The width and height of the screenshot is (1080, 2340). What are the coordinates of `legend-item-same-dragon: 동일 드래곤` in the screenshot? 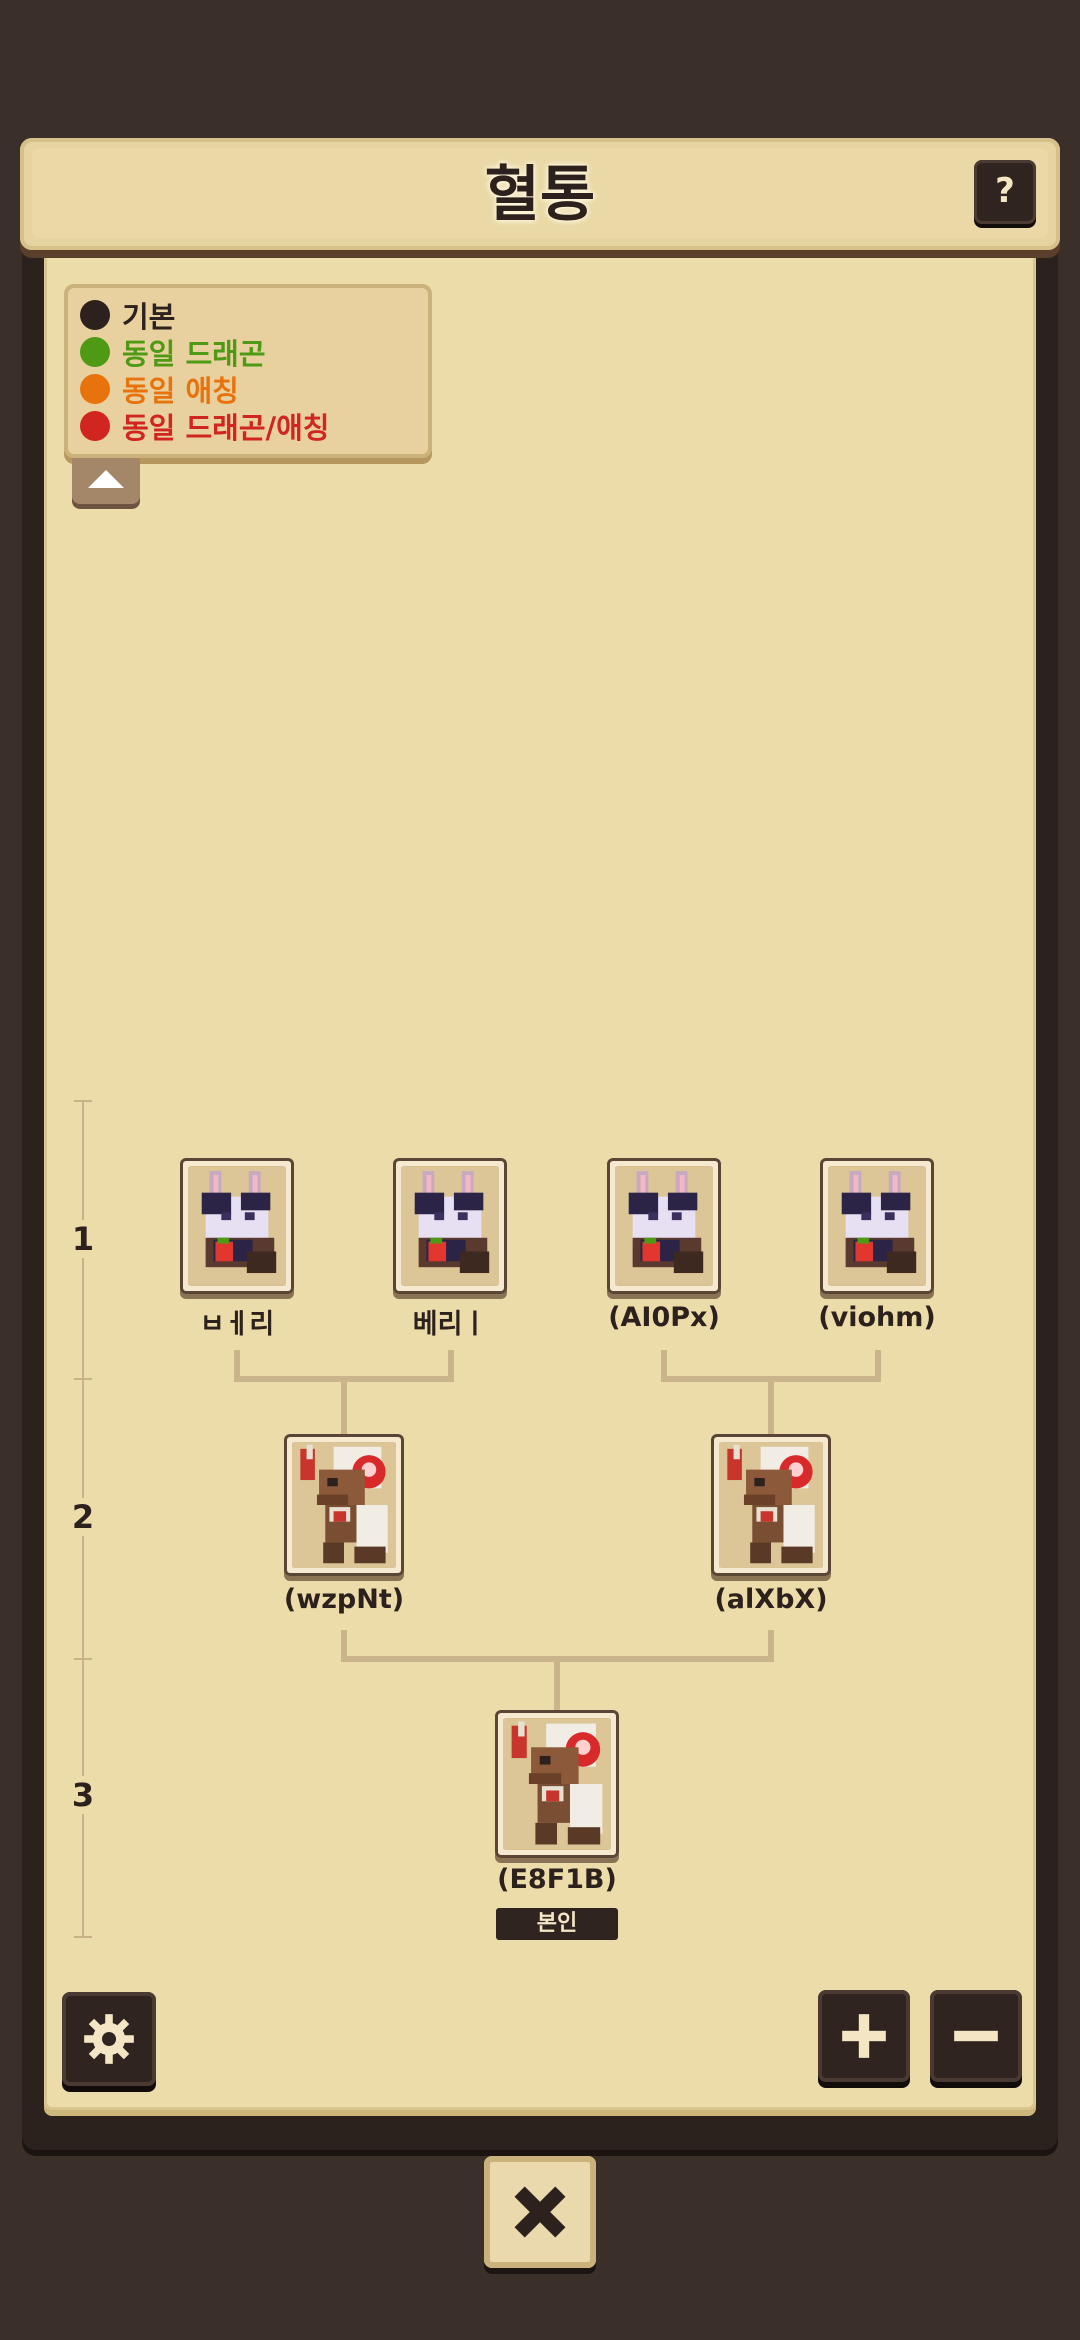 It's located at (248, 352).